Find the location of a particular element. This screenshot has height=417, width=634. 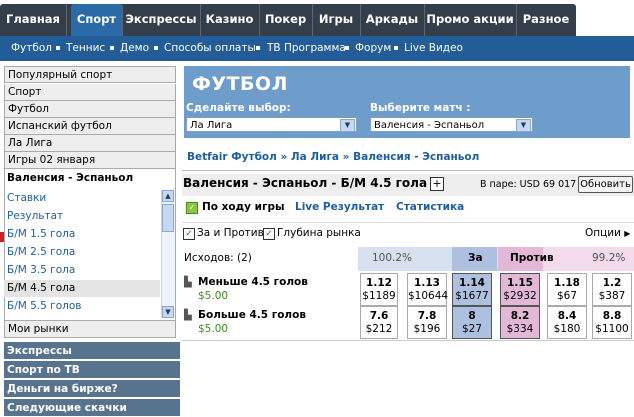

left-edge-marker is located at coordinates (2, 237).